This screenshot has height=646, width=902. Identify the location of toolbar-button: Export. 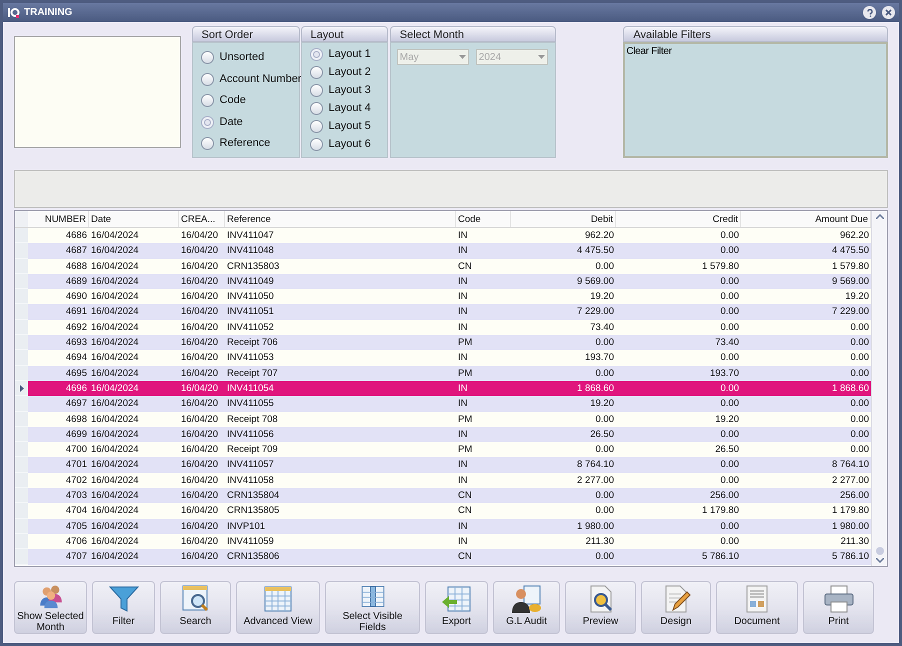
(456, 607).